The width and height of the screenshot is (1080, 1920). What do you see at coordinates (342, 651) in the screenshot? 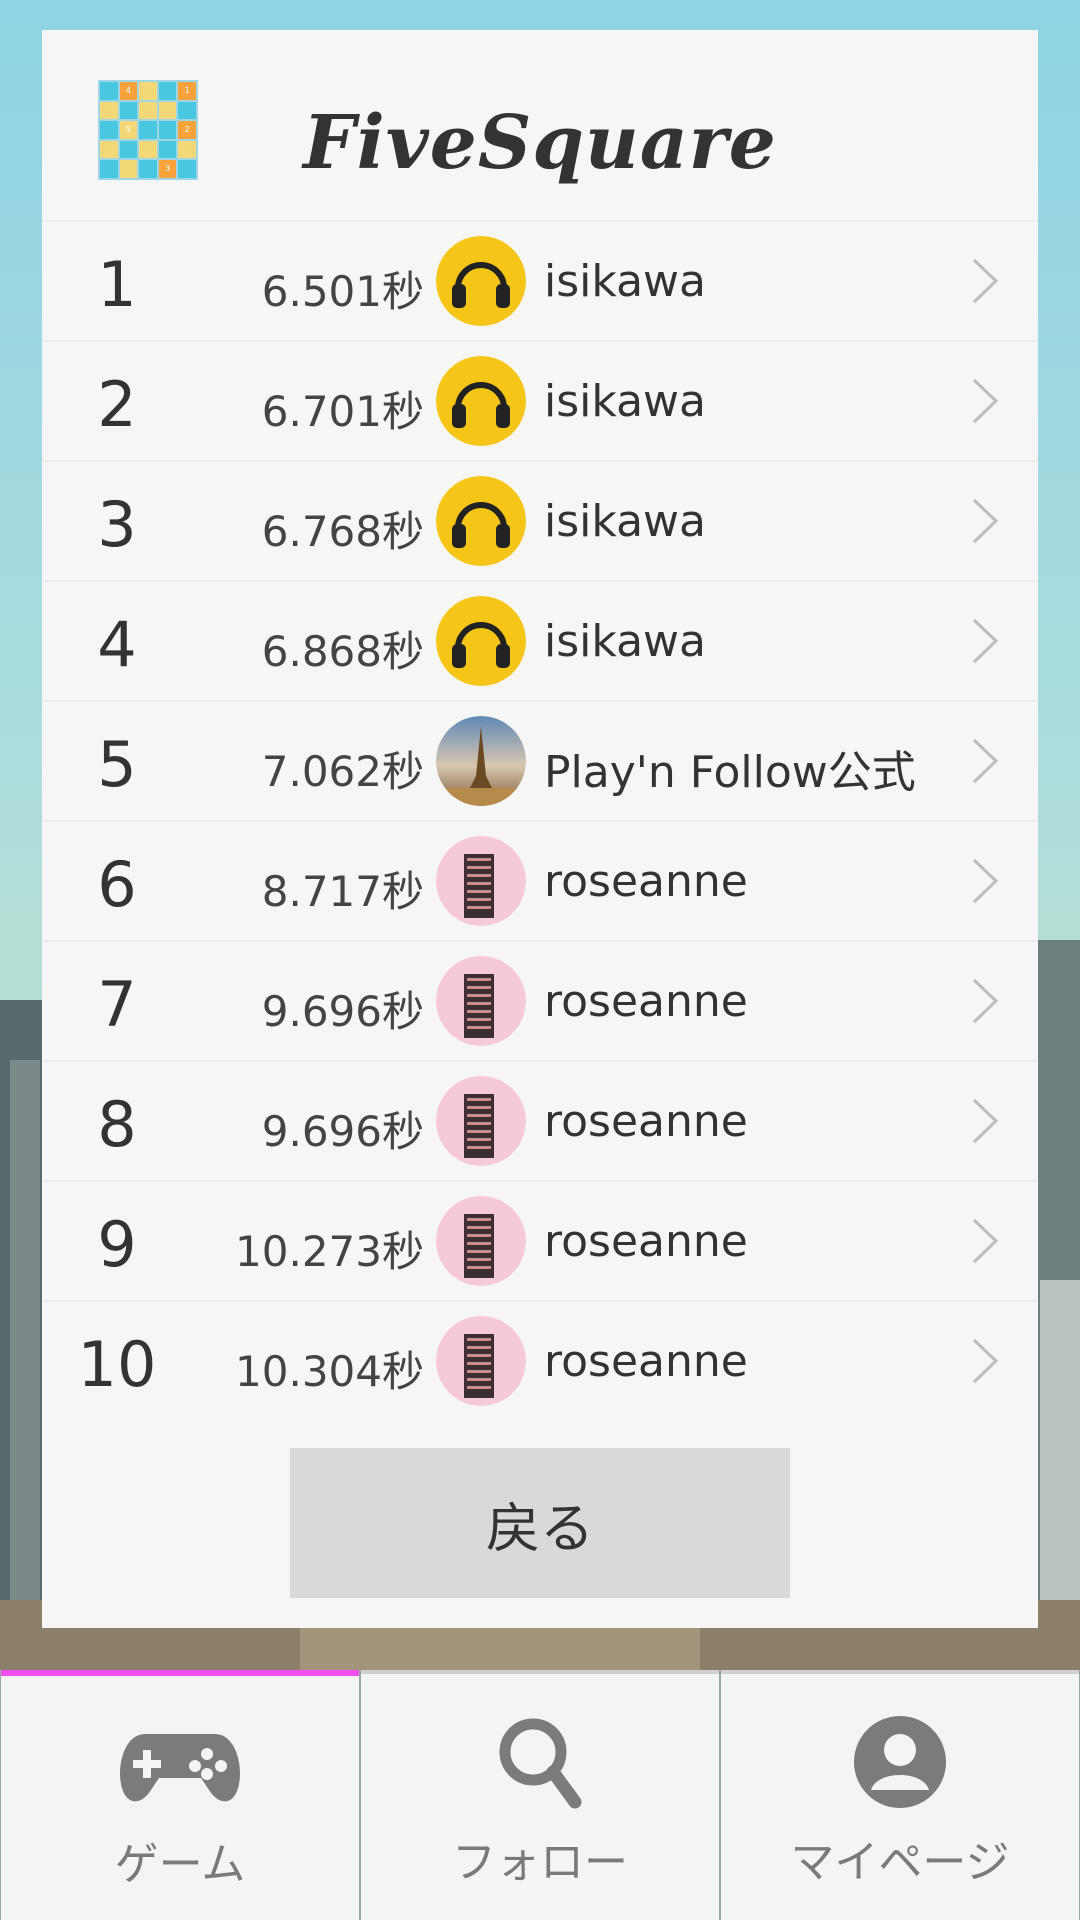
I see `clear-time: 6.868秒` at bounding box center [342, 651].